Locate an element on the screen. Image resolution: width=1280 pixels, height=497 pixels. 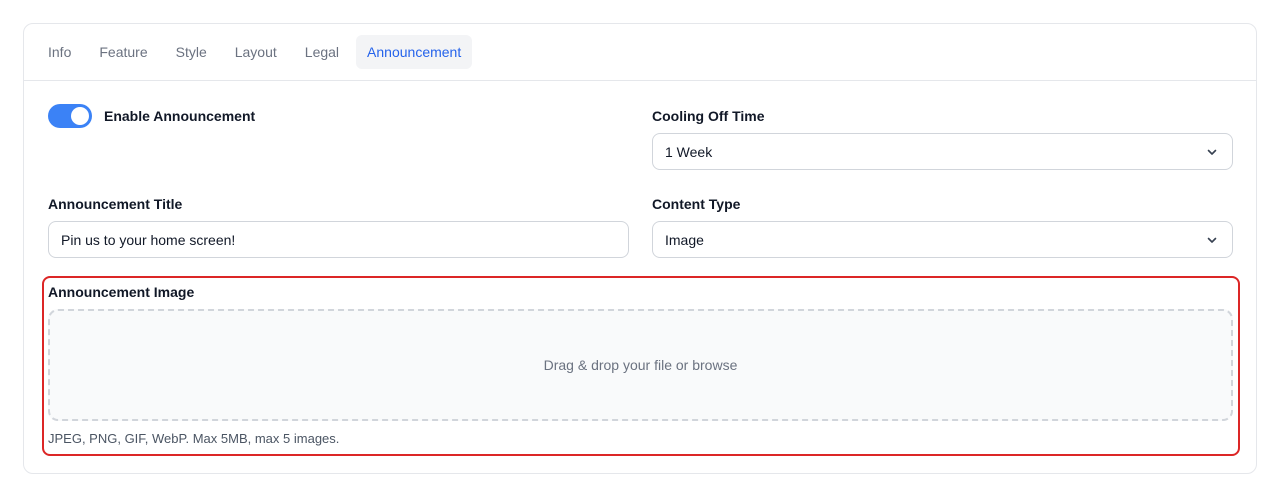
tab-announcement: Announcement is located at coordinates (414, 52).